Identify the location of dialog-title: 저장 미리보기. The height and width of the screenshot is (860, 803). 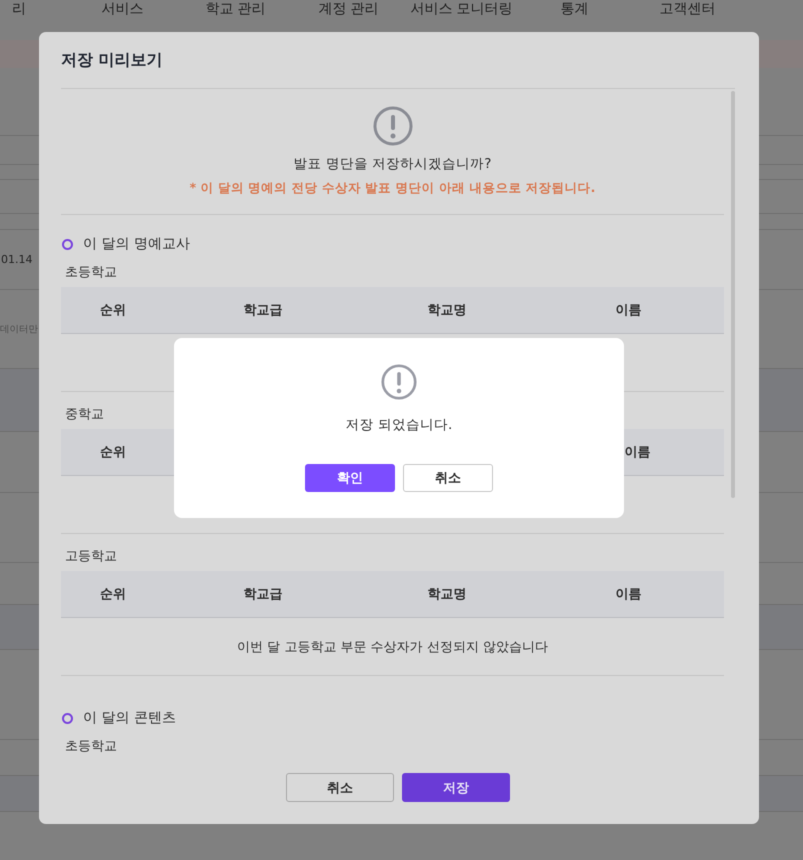
(112, 60).